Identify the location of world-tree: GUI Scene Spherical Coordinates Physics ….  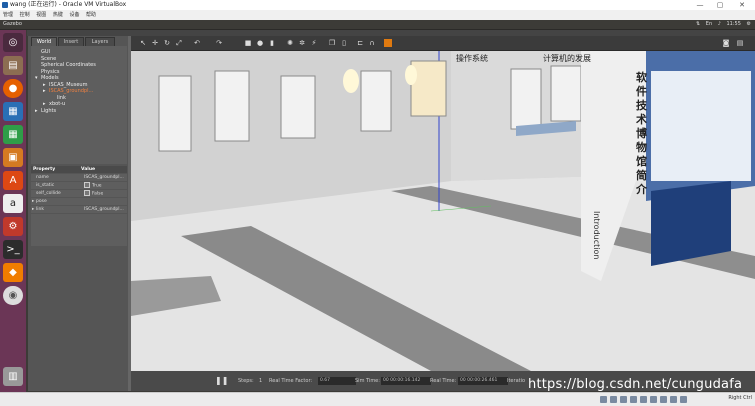
(79, 105).